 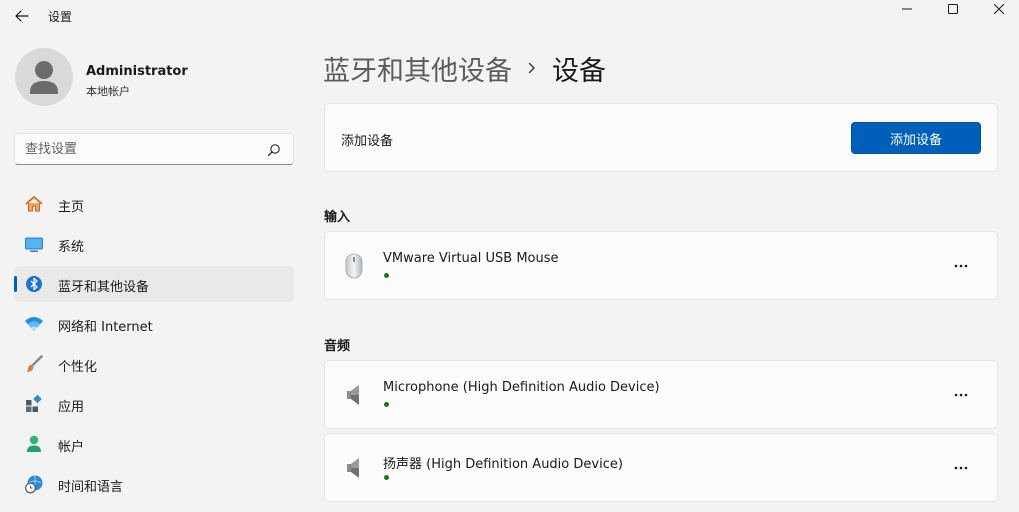 I want to click on breadcrumb: 蓝牙和其他设备 设备, so click(x=464, y=68).